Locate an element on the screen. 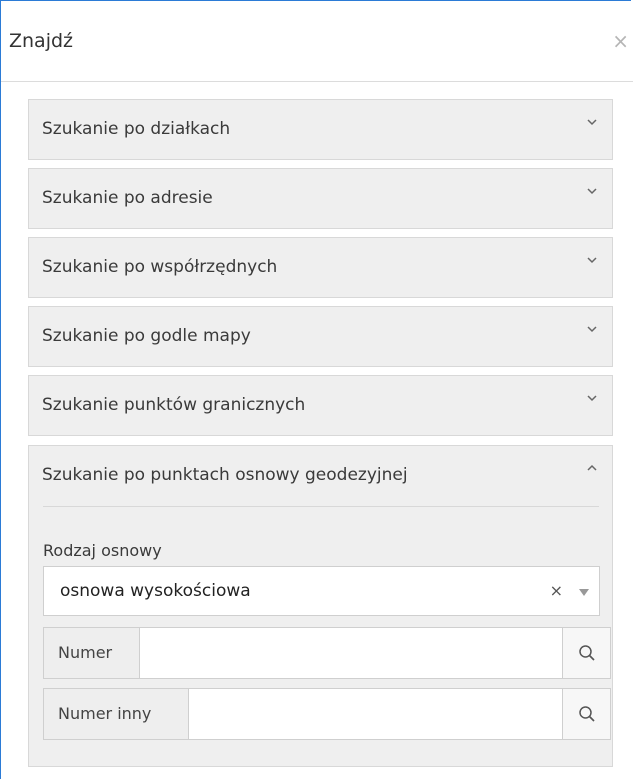 This screenshot has width=633, height=781. number-addon: Numer is located at coordinates (92, 653).